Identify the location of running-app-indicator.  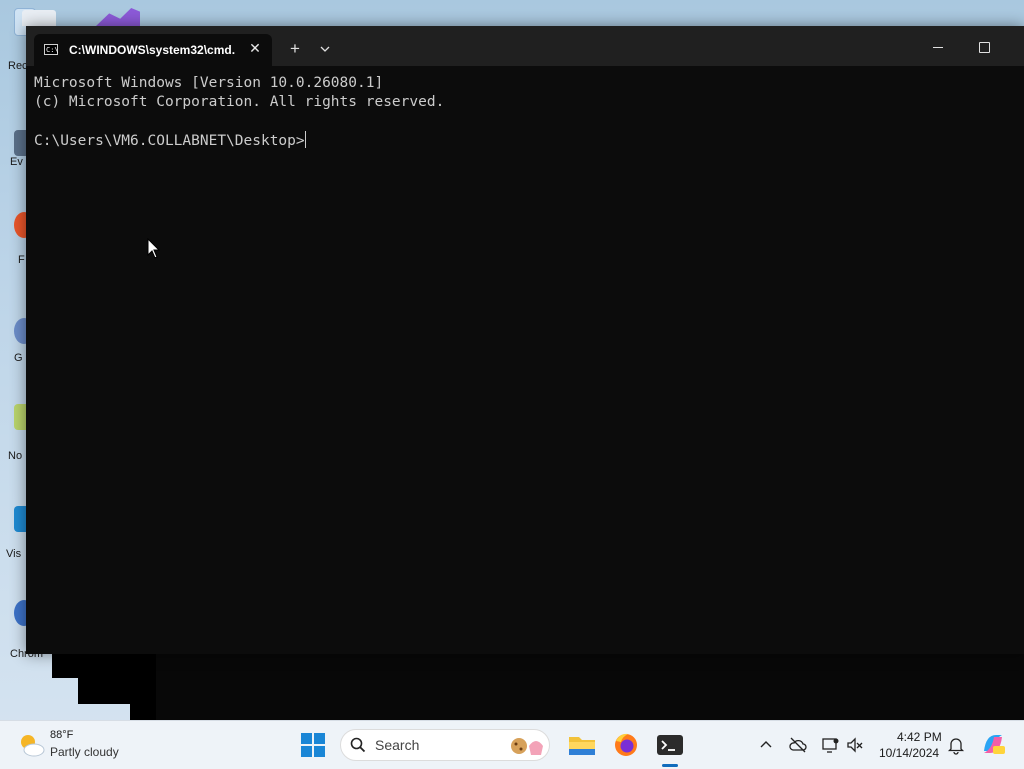
(670, 765).